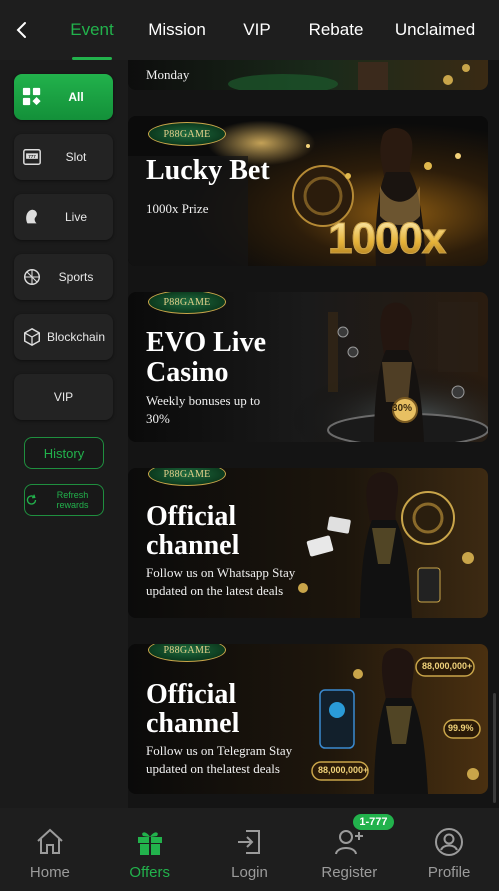 The image size is (499, 891). I want to click on category-blockchain: Blockchain, so click(63, 337).